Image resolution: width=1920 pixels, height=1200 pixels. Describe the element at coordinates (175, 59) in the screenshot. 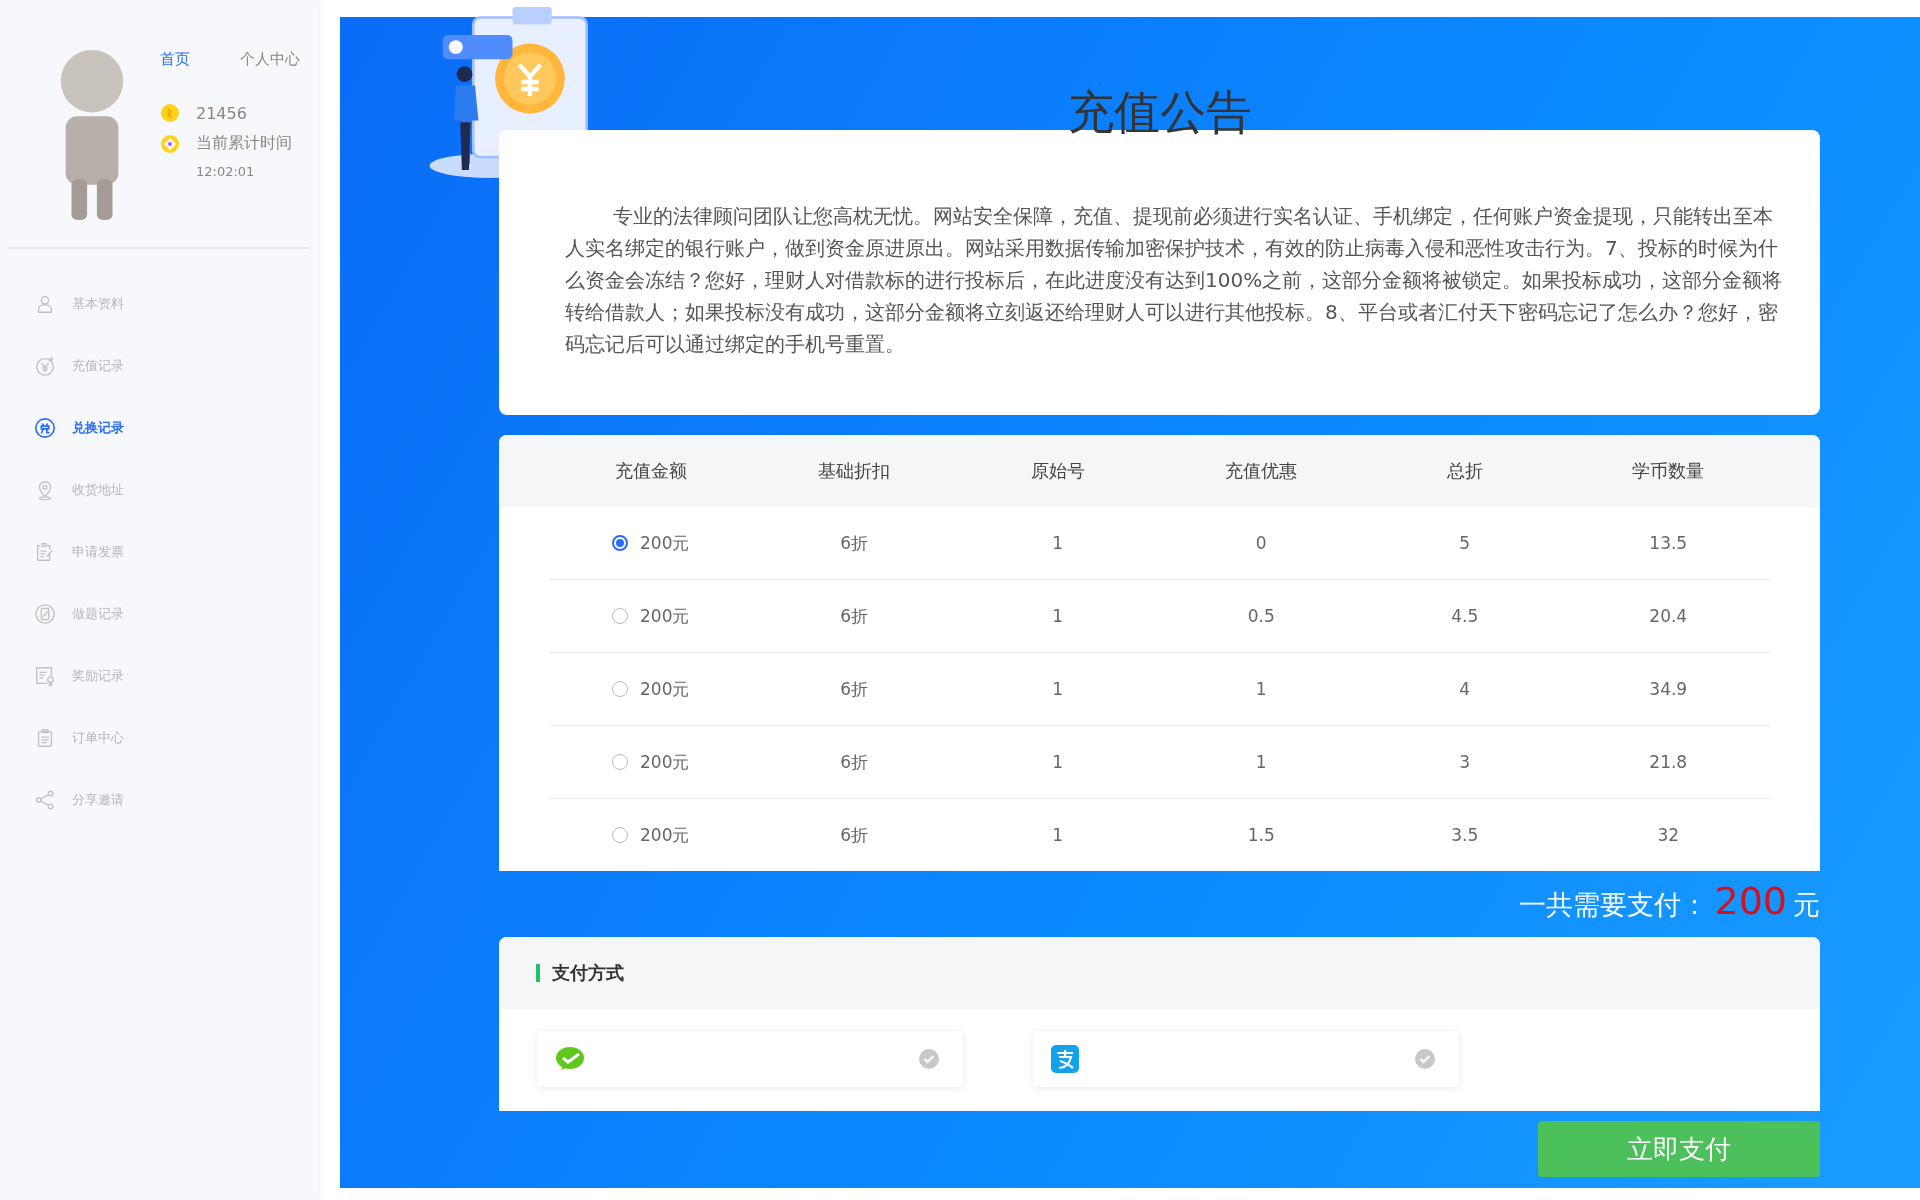

I see `nav-link: 首页` at that location.